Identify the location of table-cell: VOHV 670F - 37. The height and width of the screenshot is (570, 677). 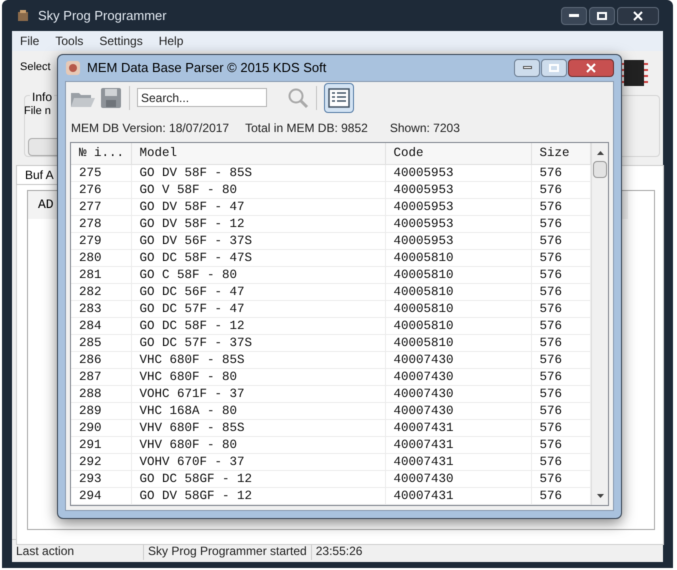
(258, 462).